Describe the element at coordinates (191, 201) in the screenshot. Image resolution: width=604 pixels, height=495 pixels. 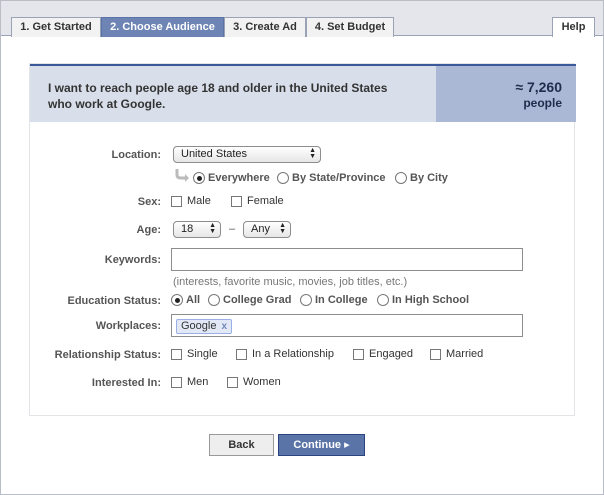
I see `sex-male-checkbox: Male` at that location.